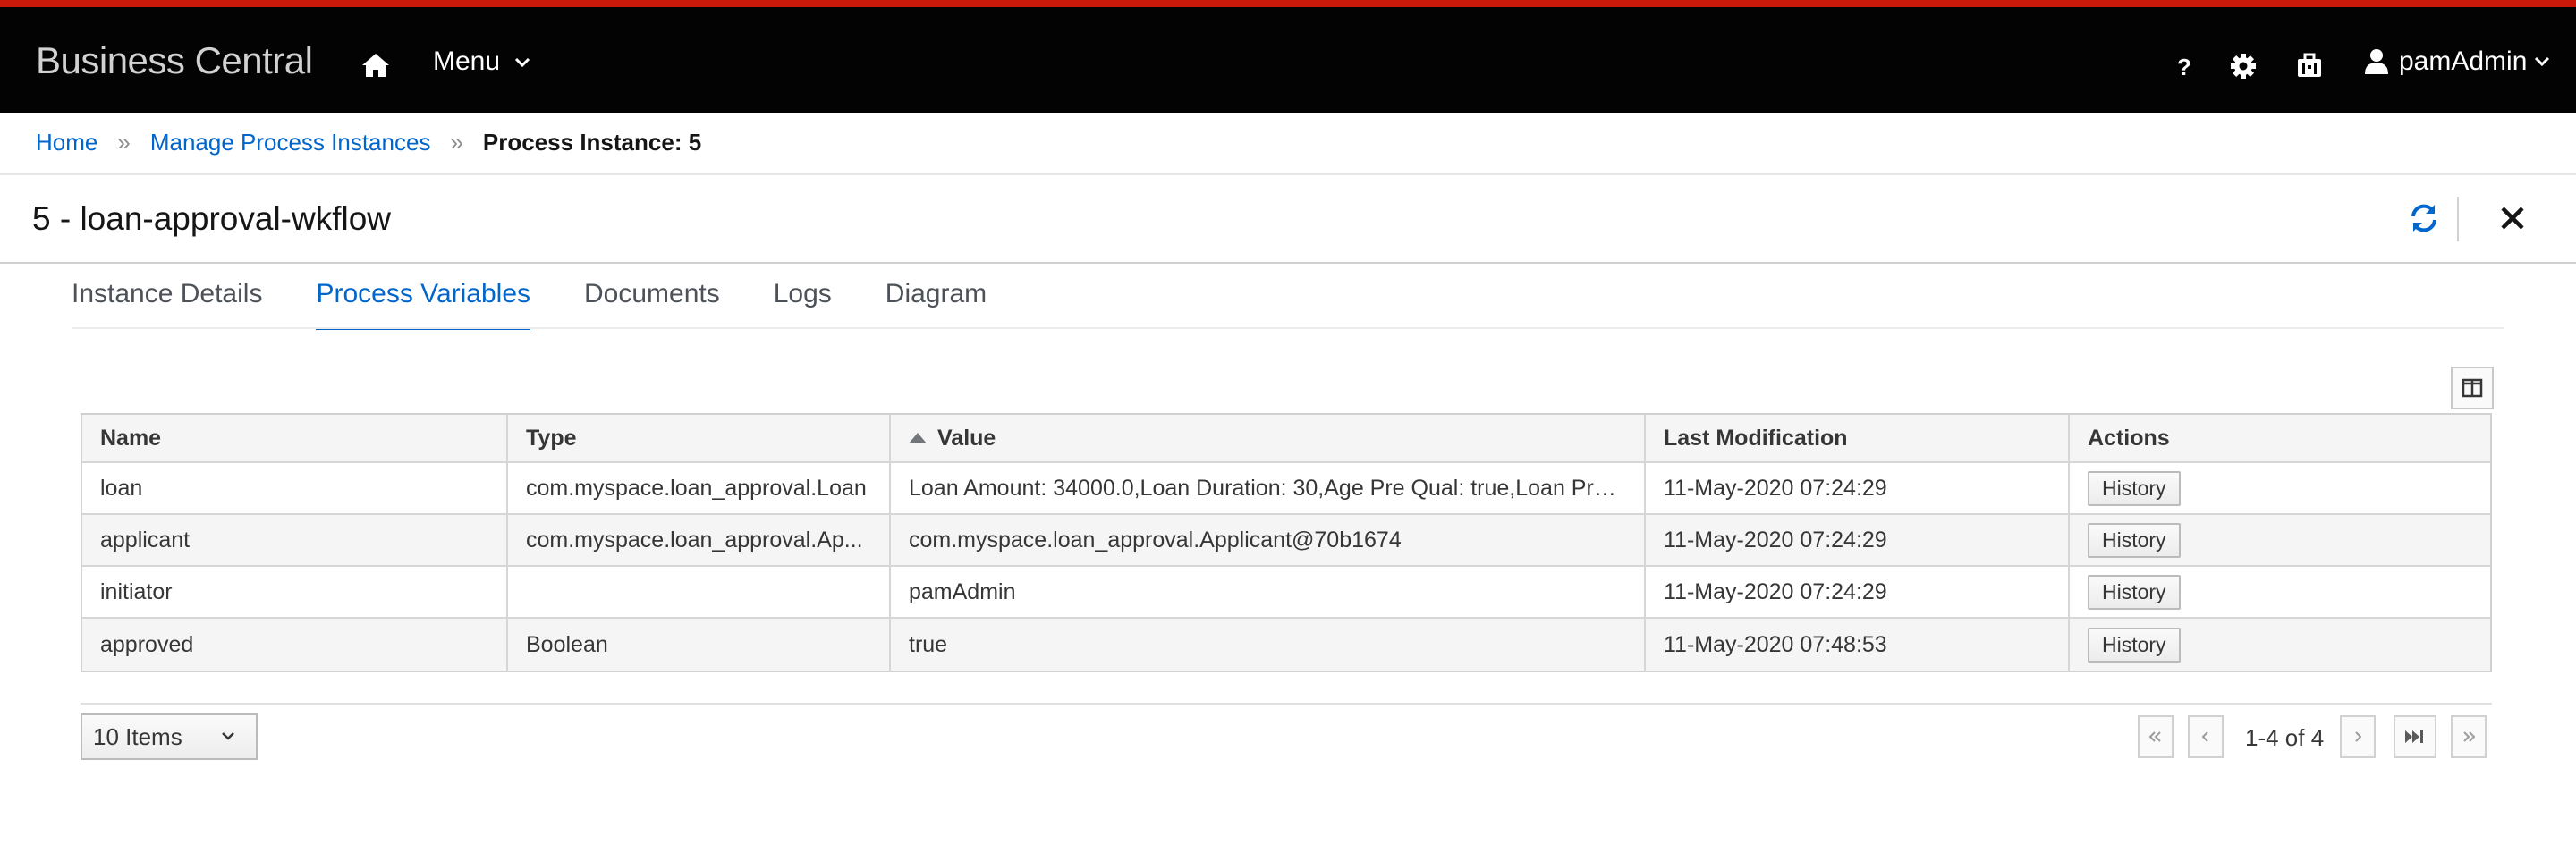  I want to click on tab-diagram: Diagram, so click(936, 303).